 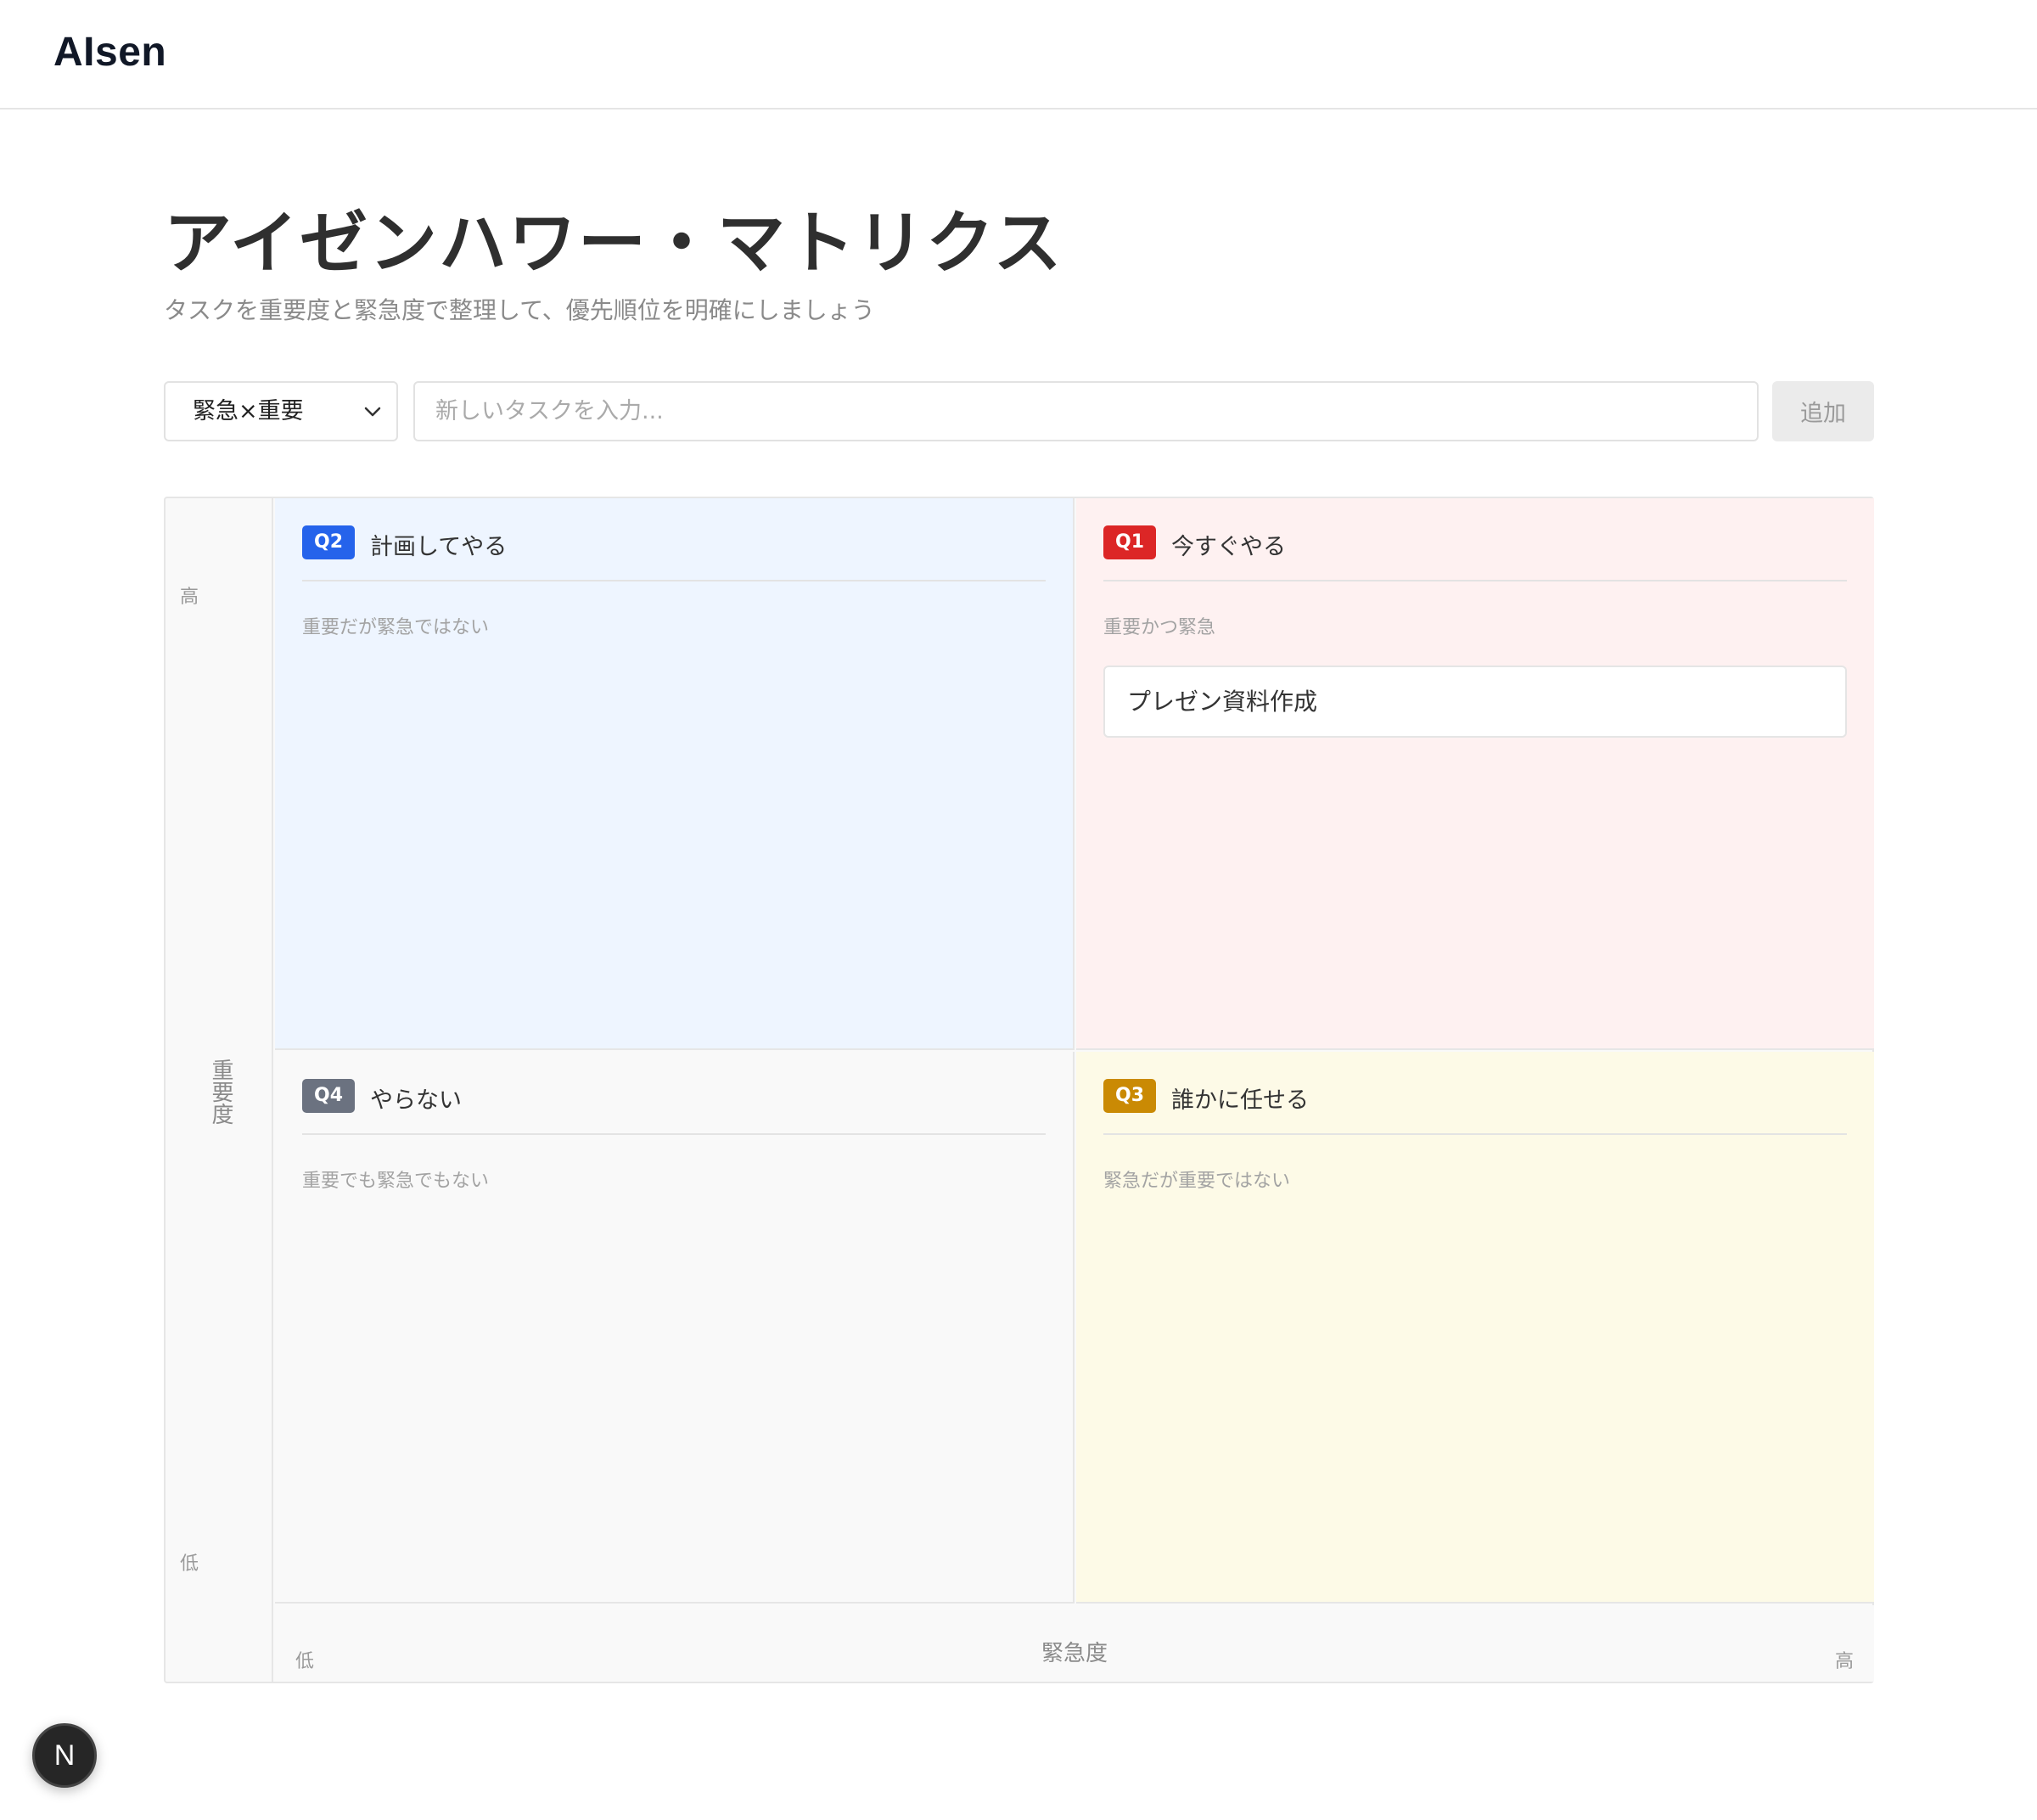 What do you see at coordinates (1074, 1653) in the screenshot?
I see `urgency-axis-label: 緊急度` at bounding box center [1074, 1653].